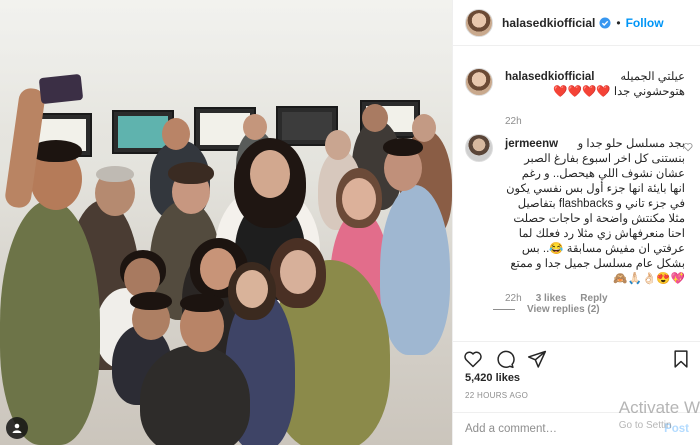  Describe the element at coordinates (599, 219) in the screenshot. I see `comment-line: مثلا مكنتش واضحة او حاجات حصلت` at that location.